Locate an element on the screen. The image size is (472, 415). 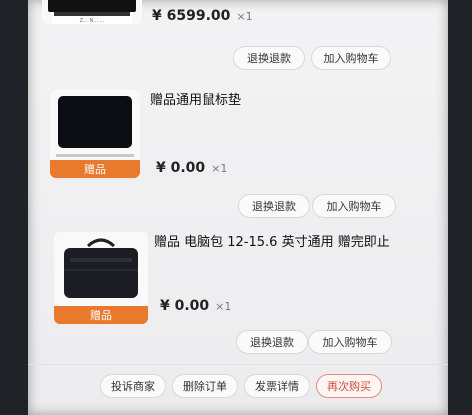
delete-order-button: 删除订单 is located at coordinates (205, 386).